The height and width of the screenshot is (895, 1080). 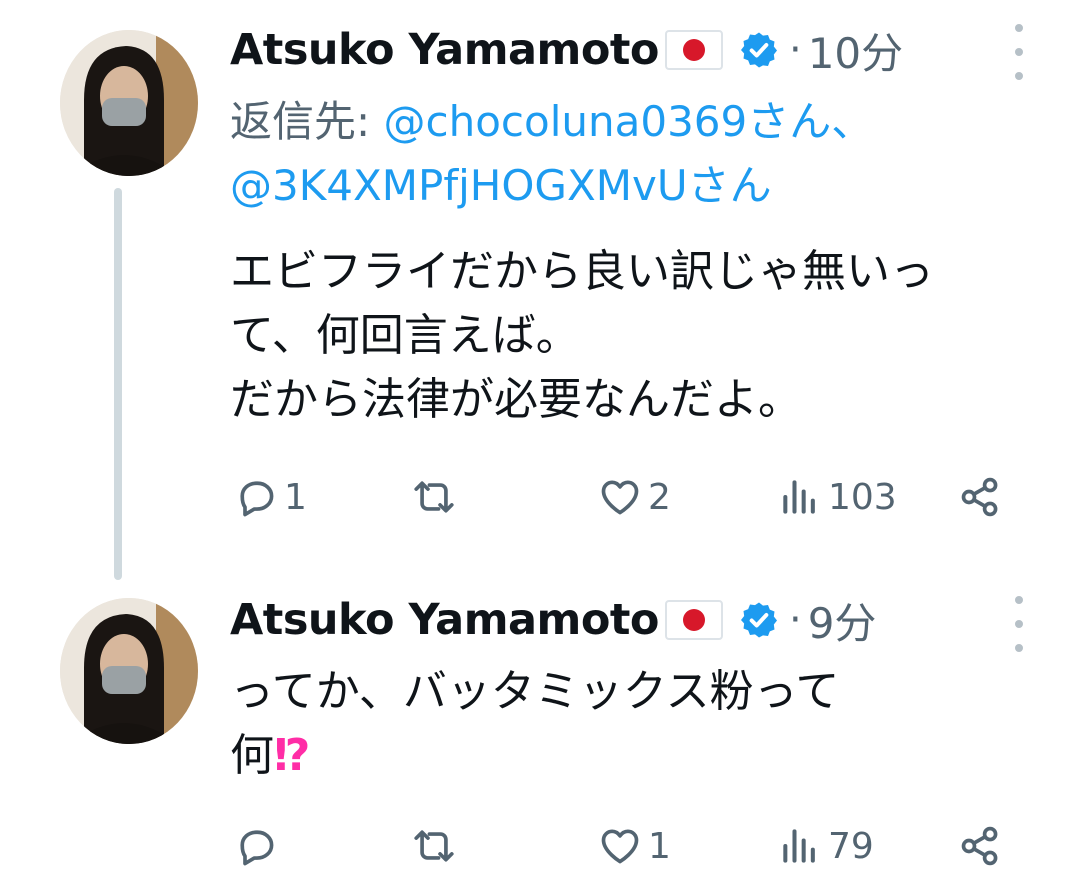 What do you see at coordinates (540, 497) in the screenshot?
I see `action-bar: 1 2 103` at bounding box center [540, 497].